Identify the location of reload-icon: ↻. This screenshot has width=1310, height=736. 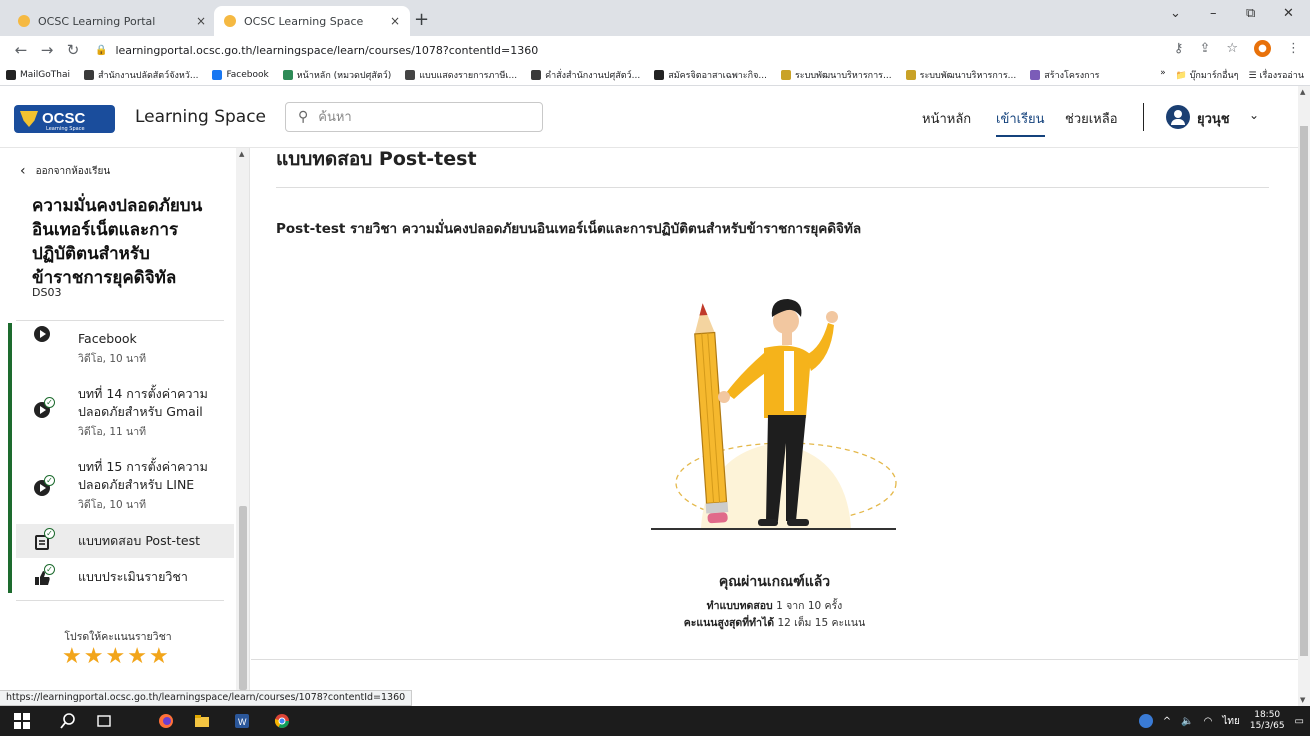
(73, 50).